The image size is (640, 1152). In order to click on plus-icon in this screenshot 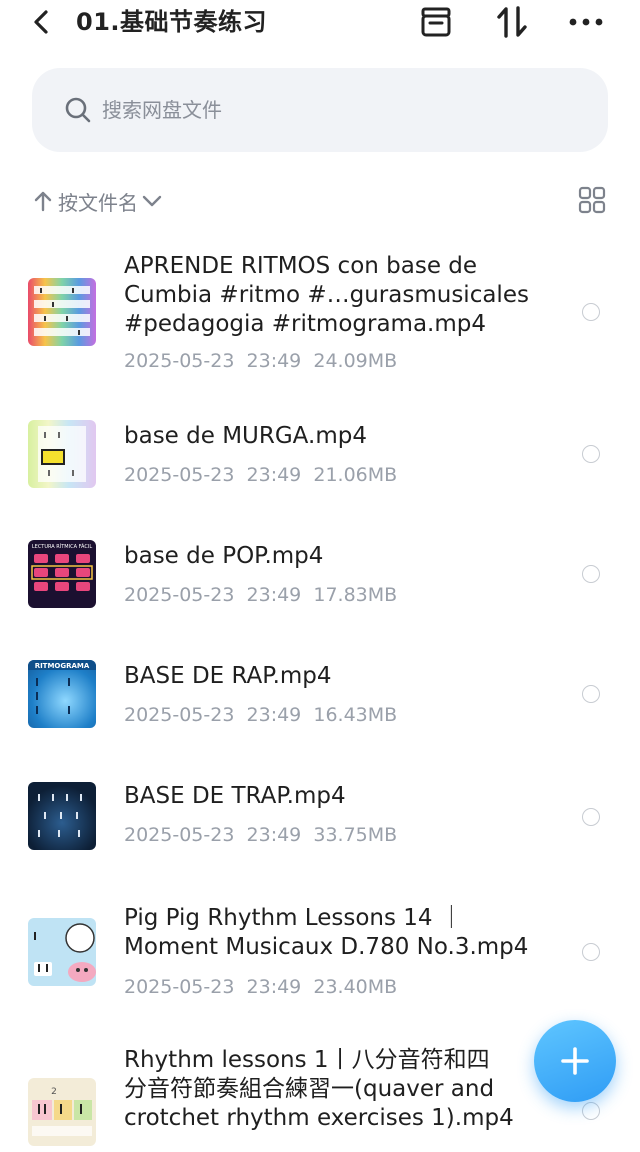, I will do `click(575, 1061)`.